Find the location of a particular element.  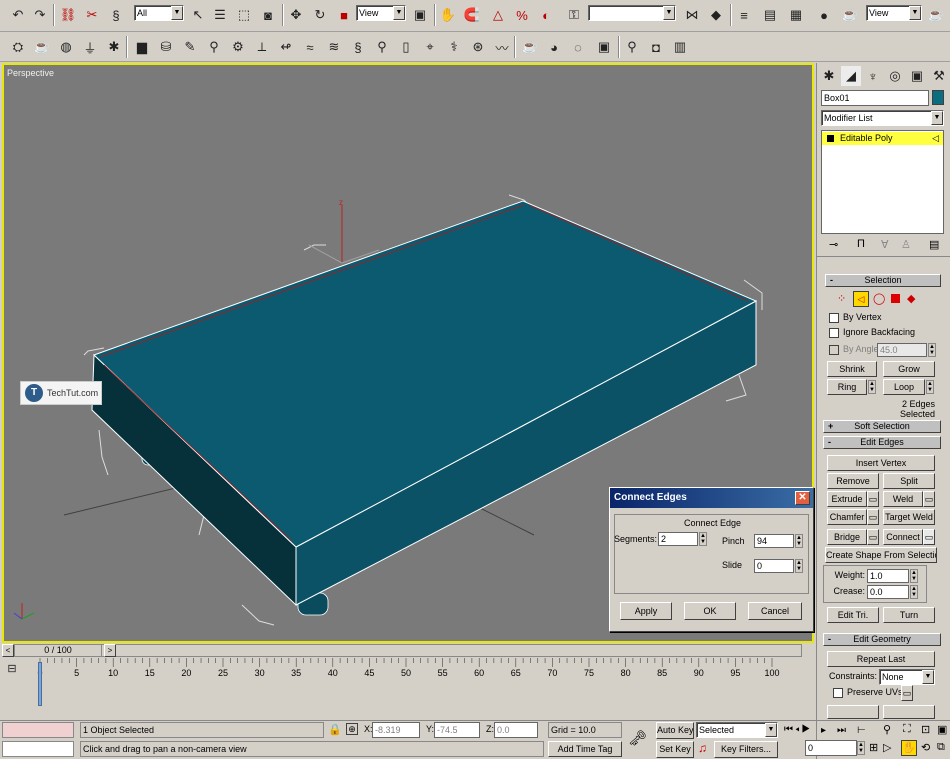

auto-key-button: Auto Key is located at coordinates (675, 730).